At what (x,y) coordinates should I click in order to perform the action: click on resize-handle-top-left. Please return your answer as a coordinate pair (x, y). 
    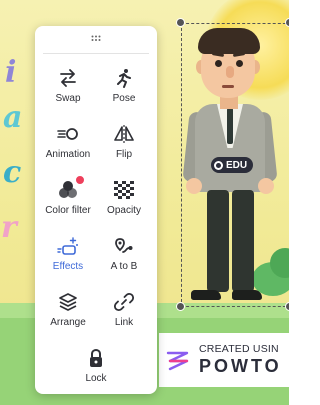
    Looking at the image, I should click on (180, 22).